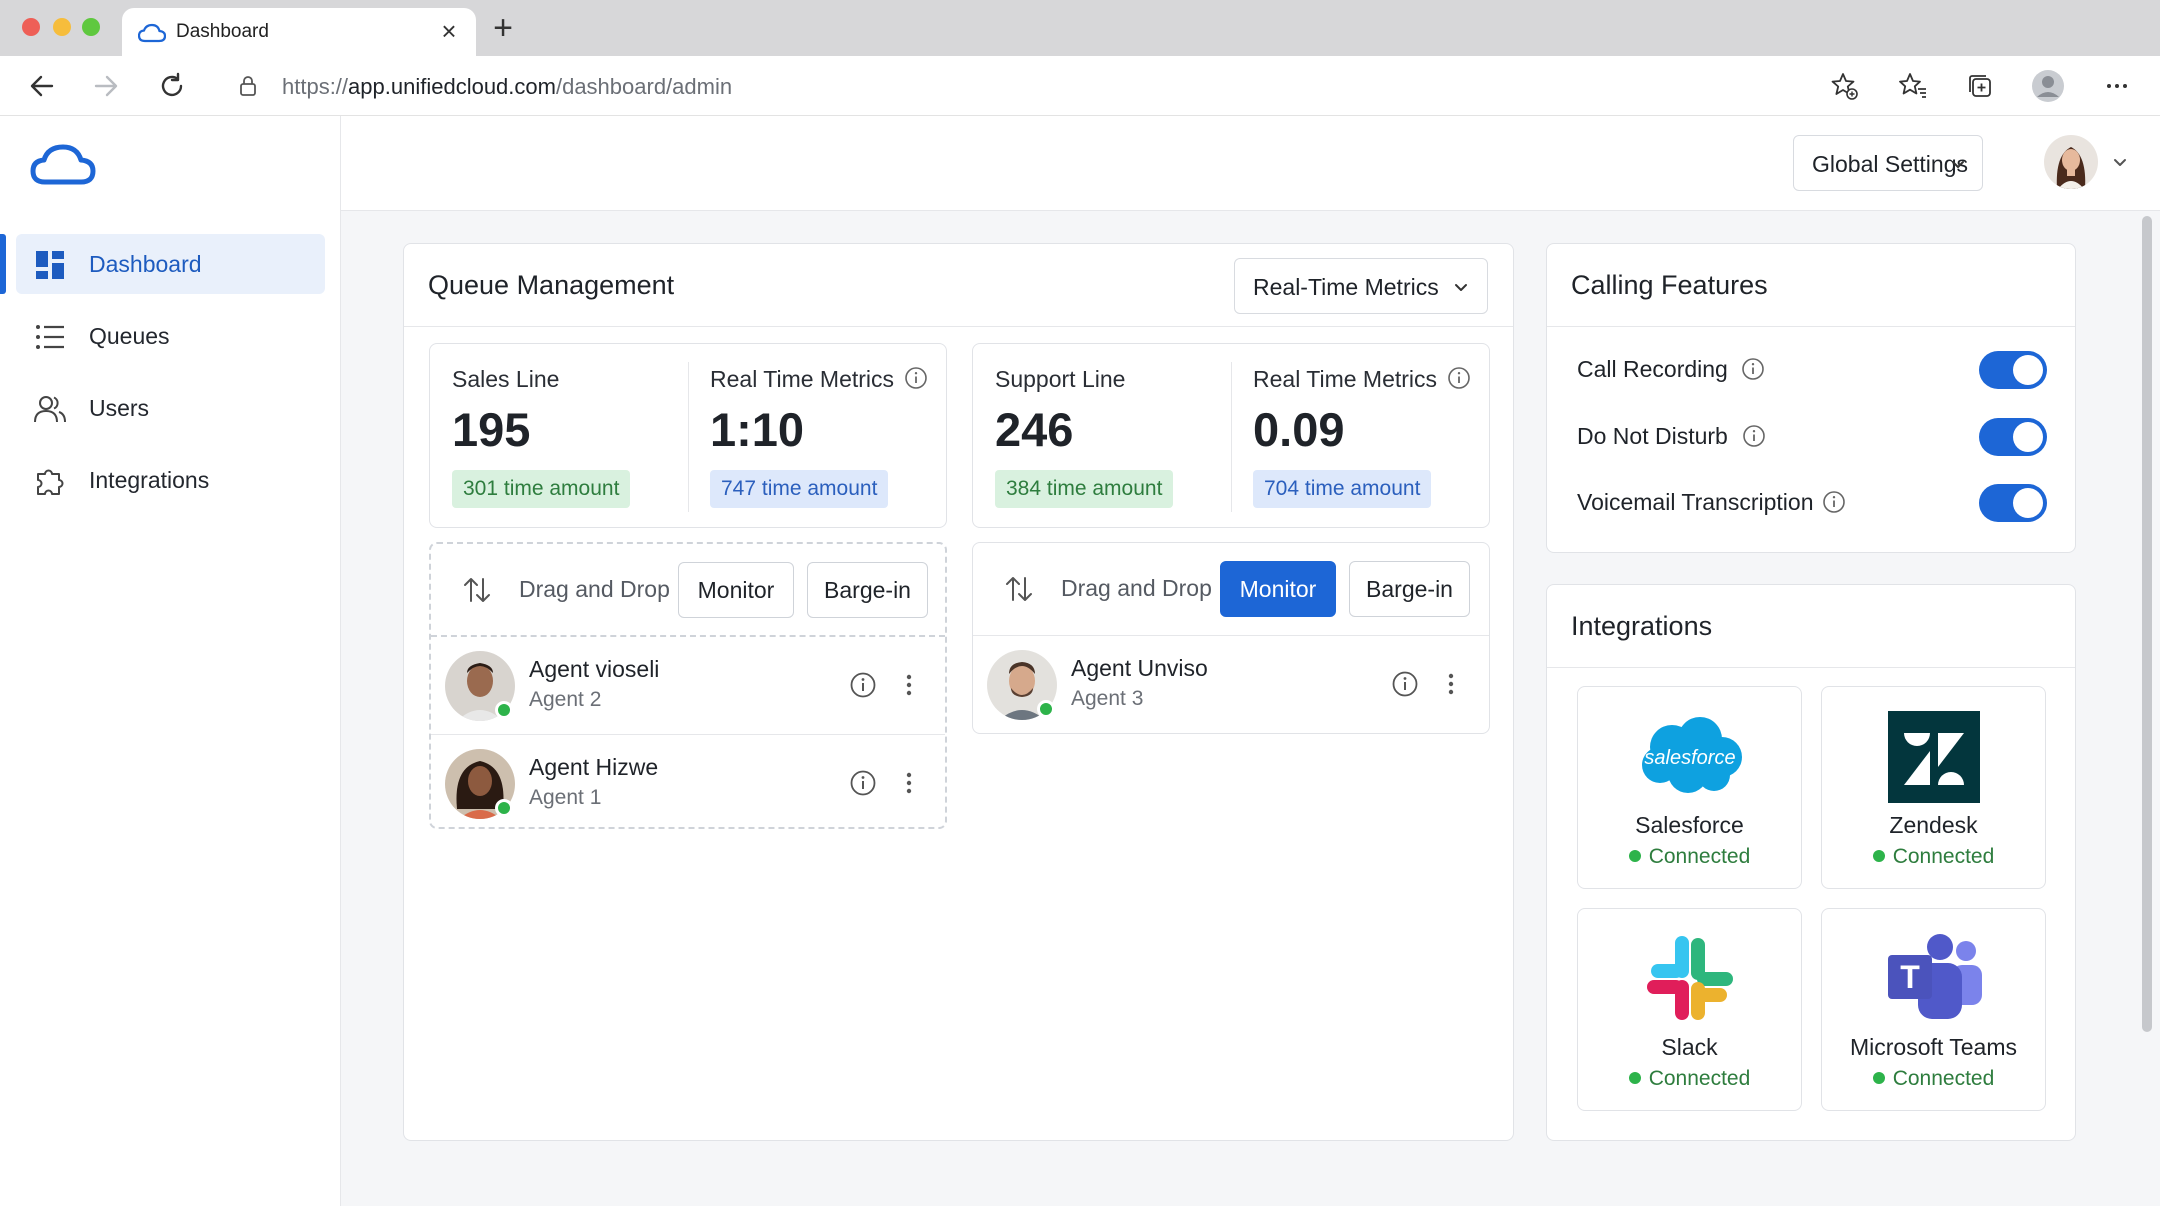 The width and height of the screenshot is (2160, 1206). What do you see at coordinates (172, 86) in the screenshot?
I see `reload-button` at bounding box center [172, 86].